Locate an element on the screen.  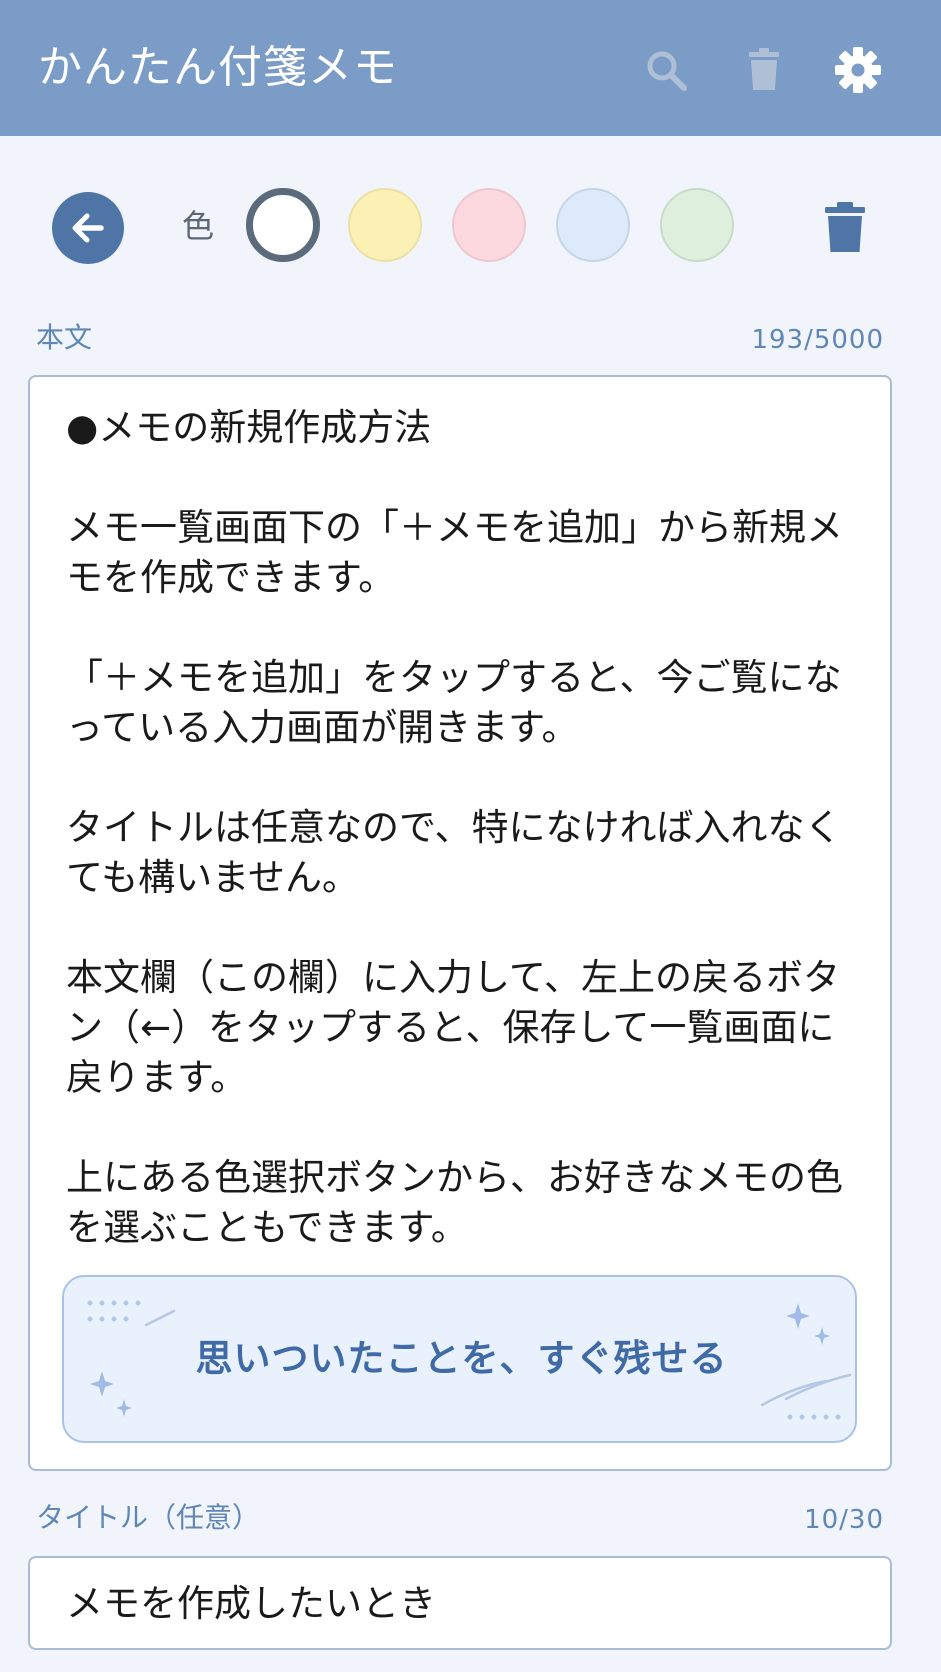
tagline-banner: 思いついたことを、すぐ残せる is located at coordinates (459, 1359).